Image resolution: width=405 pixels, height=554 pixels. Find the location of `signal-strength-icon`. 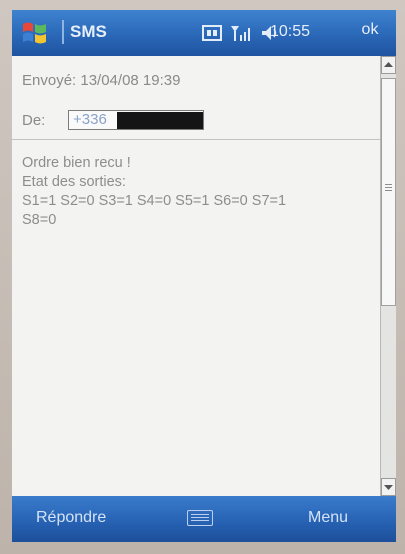

signal-strength-icon is located at coordinates (241, 33).